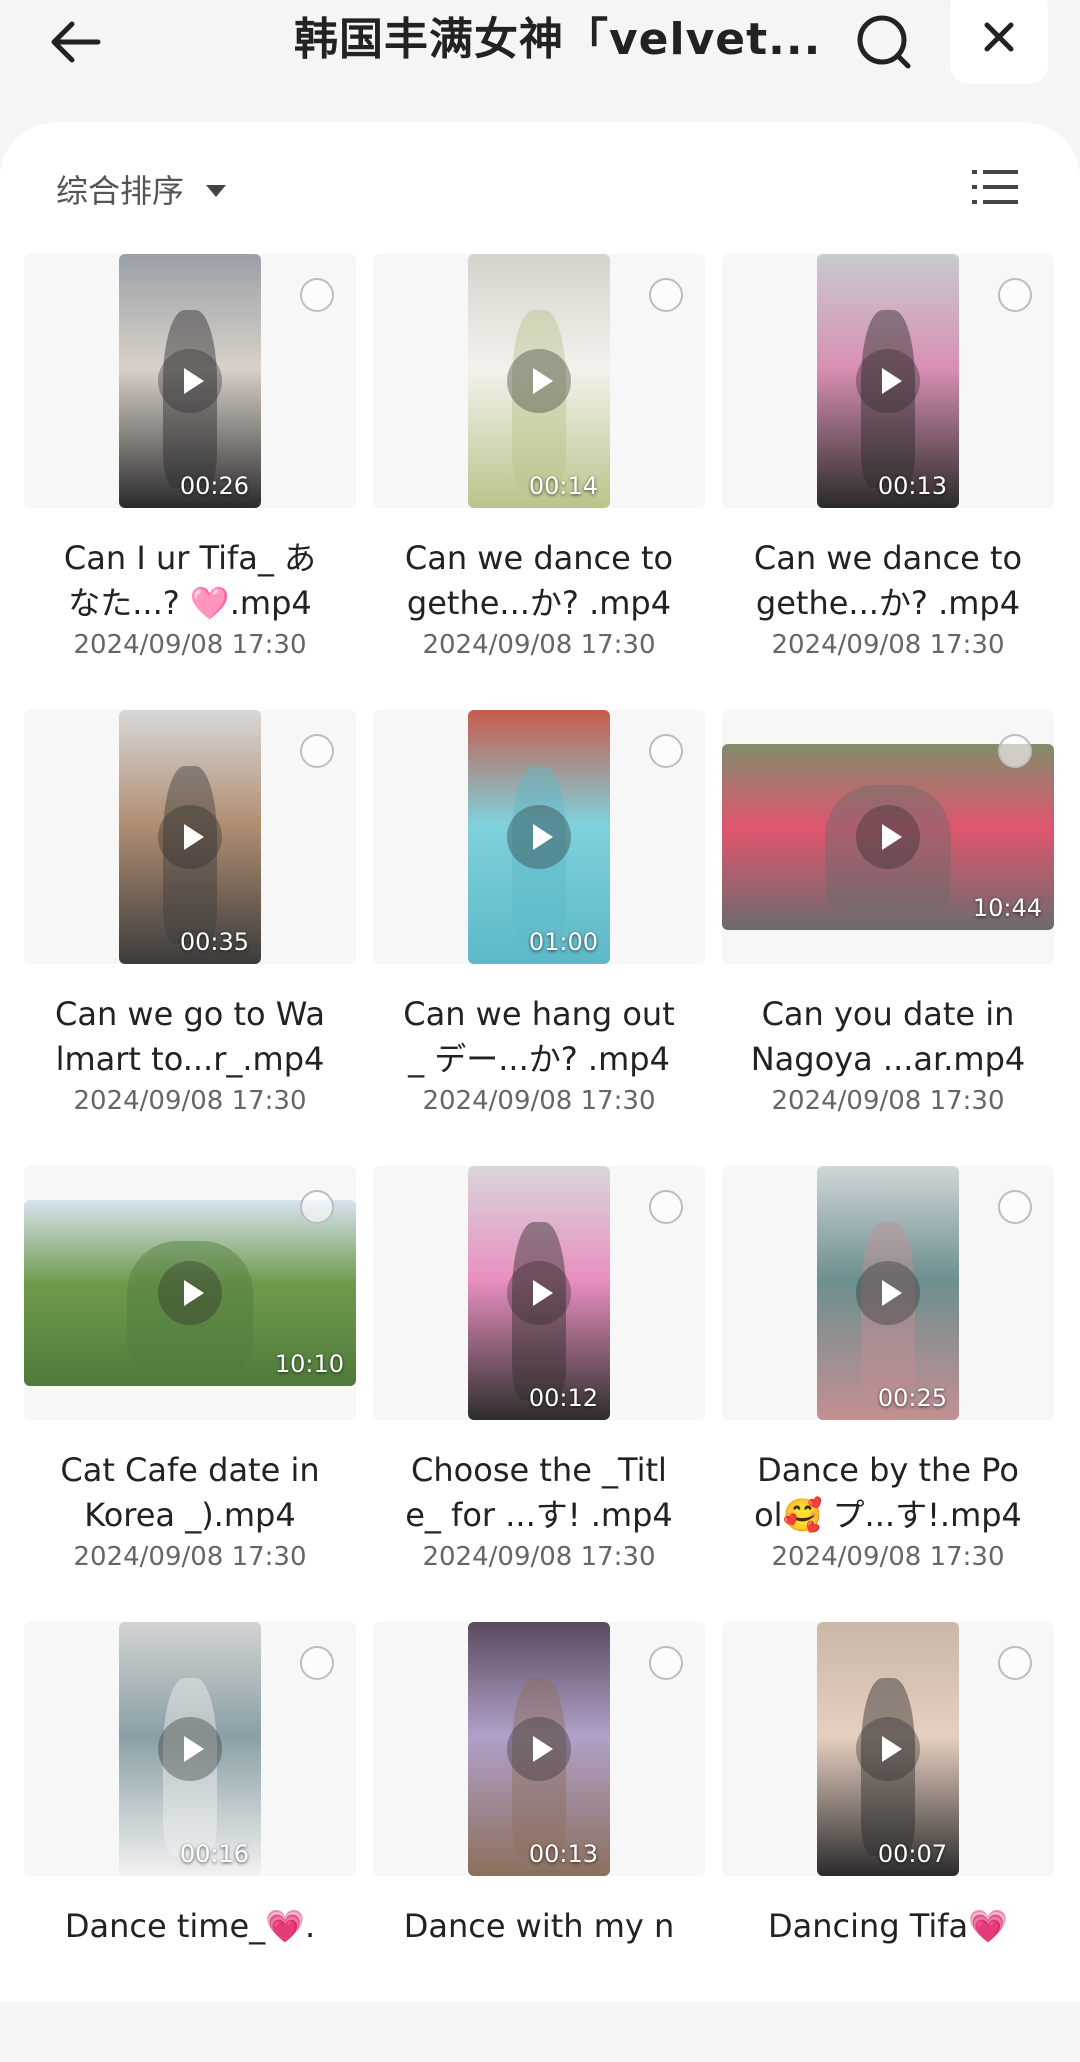  I want to click on video-thumbnail: 00:14, so click(539, 381).